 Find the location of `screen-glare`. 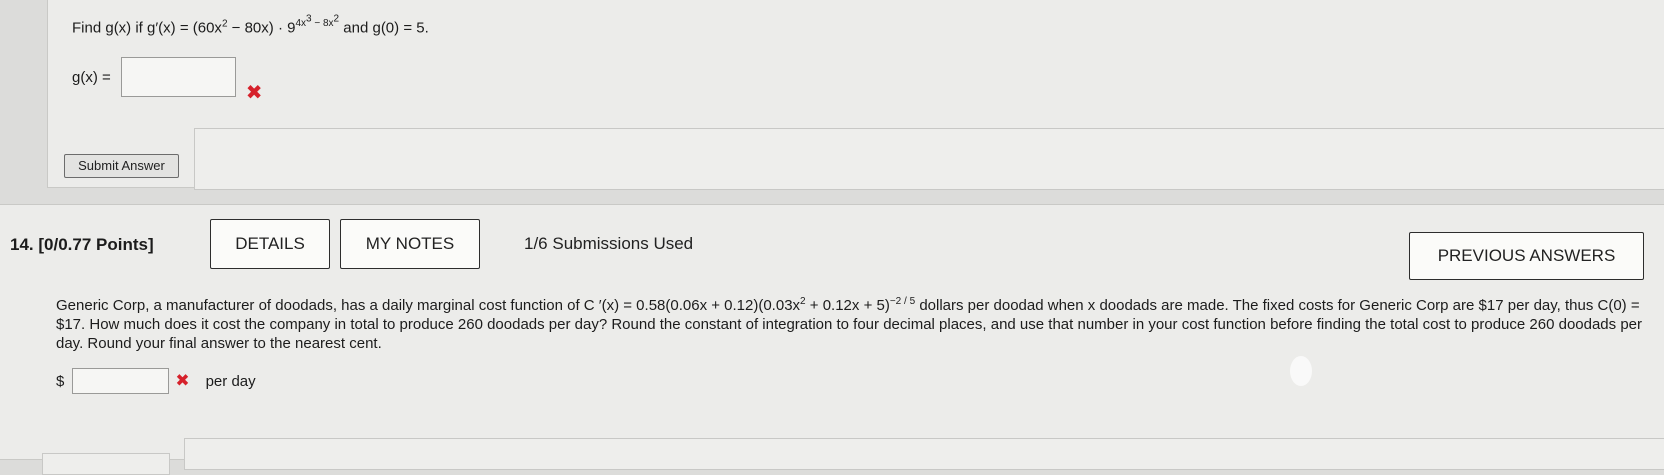

screen-glare is located at coordinates (1301, 371).